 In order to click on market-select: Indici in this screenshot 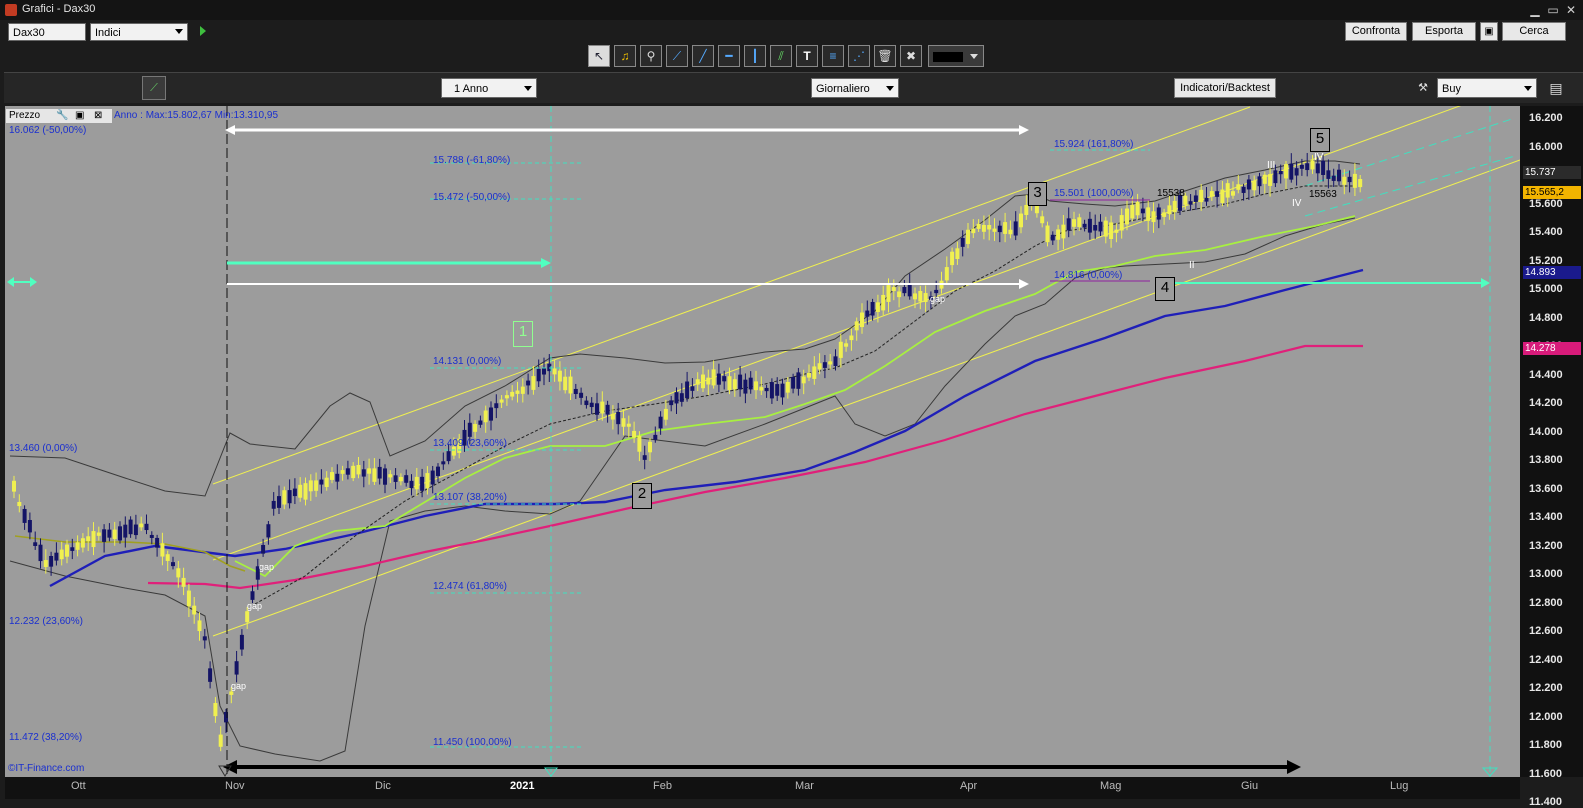, I will do `click(139, 32)`.